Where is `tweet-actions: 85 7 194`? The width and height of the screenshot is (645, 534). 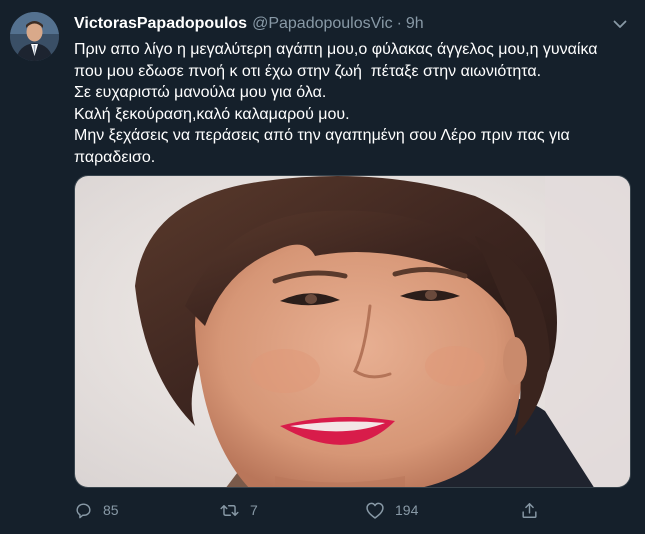
tweet-actions: 85 7 194 is located at coordinates (309, 510).